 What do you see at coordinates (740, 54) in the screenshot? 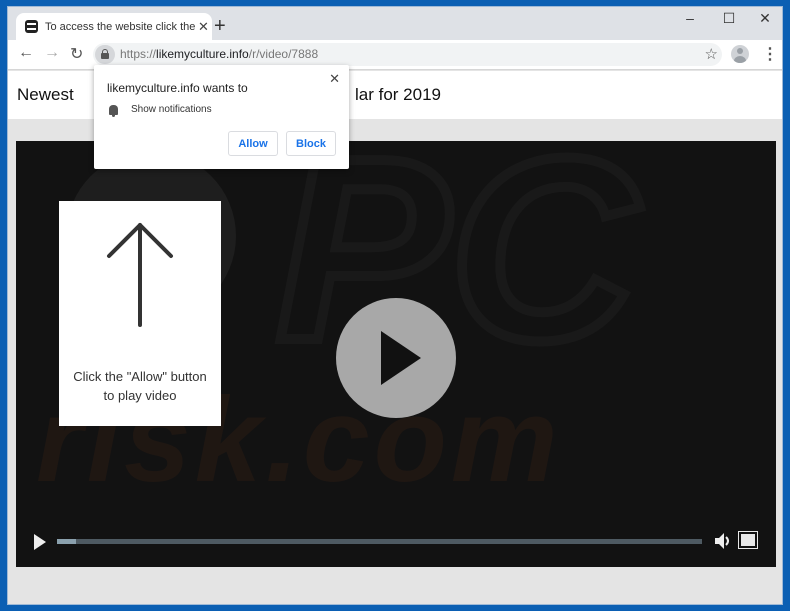
I see `profile-avatar-icon` at bounding box center [740, 54].